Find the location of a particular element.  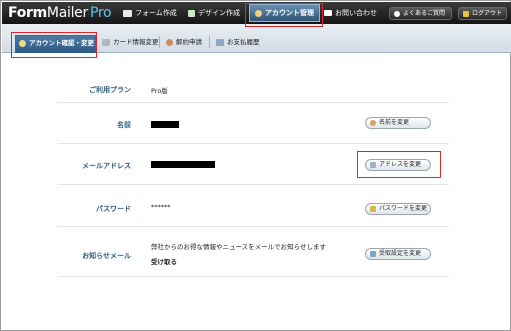

email-row: メールアドレス アドレスを変更 is located at coordinates (253, 164).